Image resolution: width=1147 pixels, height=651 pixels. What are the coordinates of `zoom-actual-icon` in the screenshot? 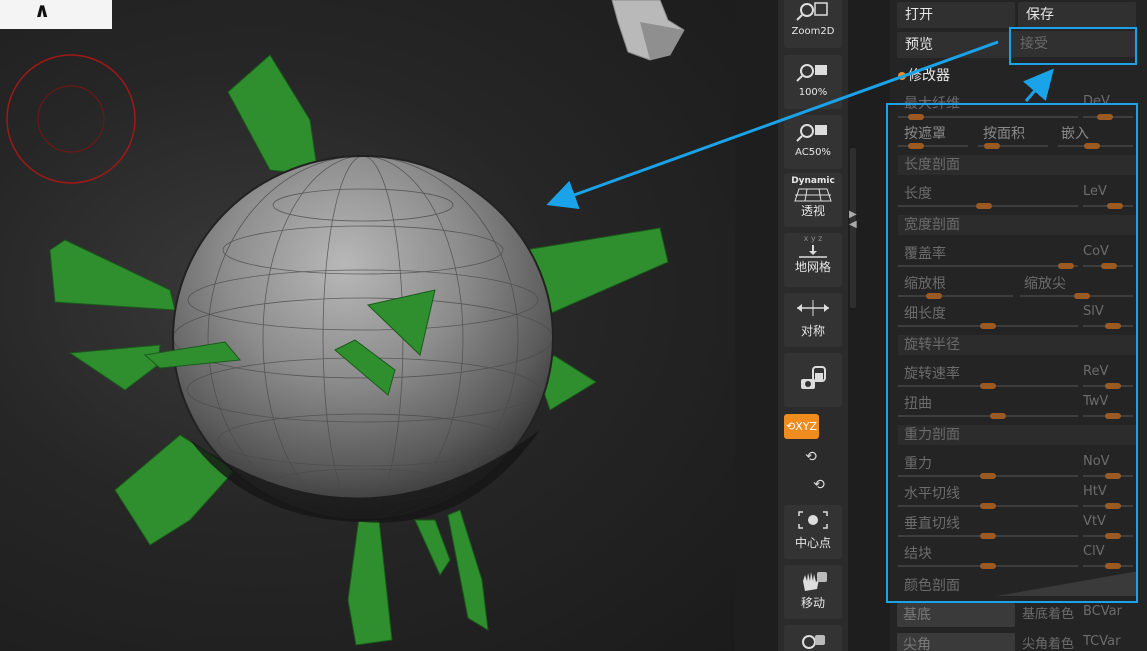 It's located at (813, 71).